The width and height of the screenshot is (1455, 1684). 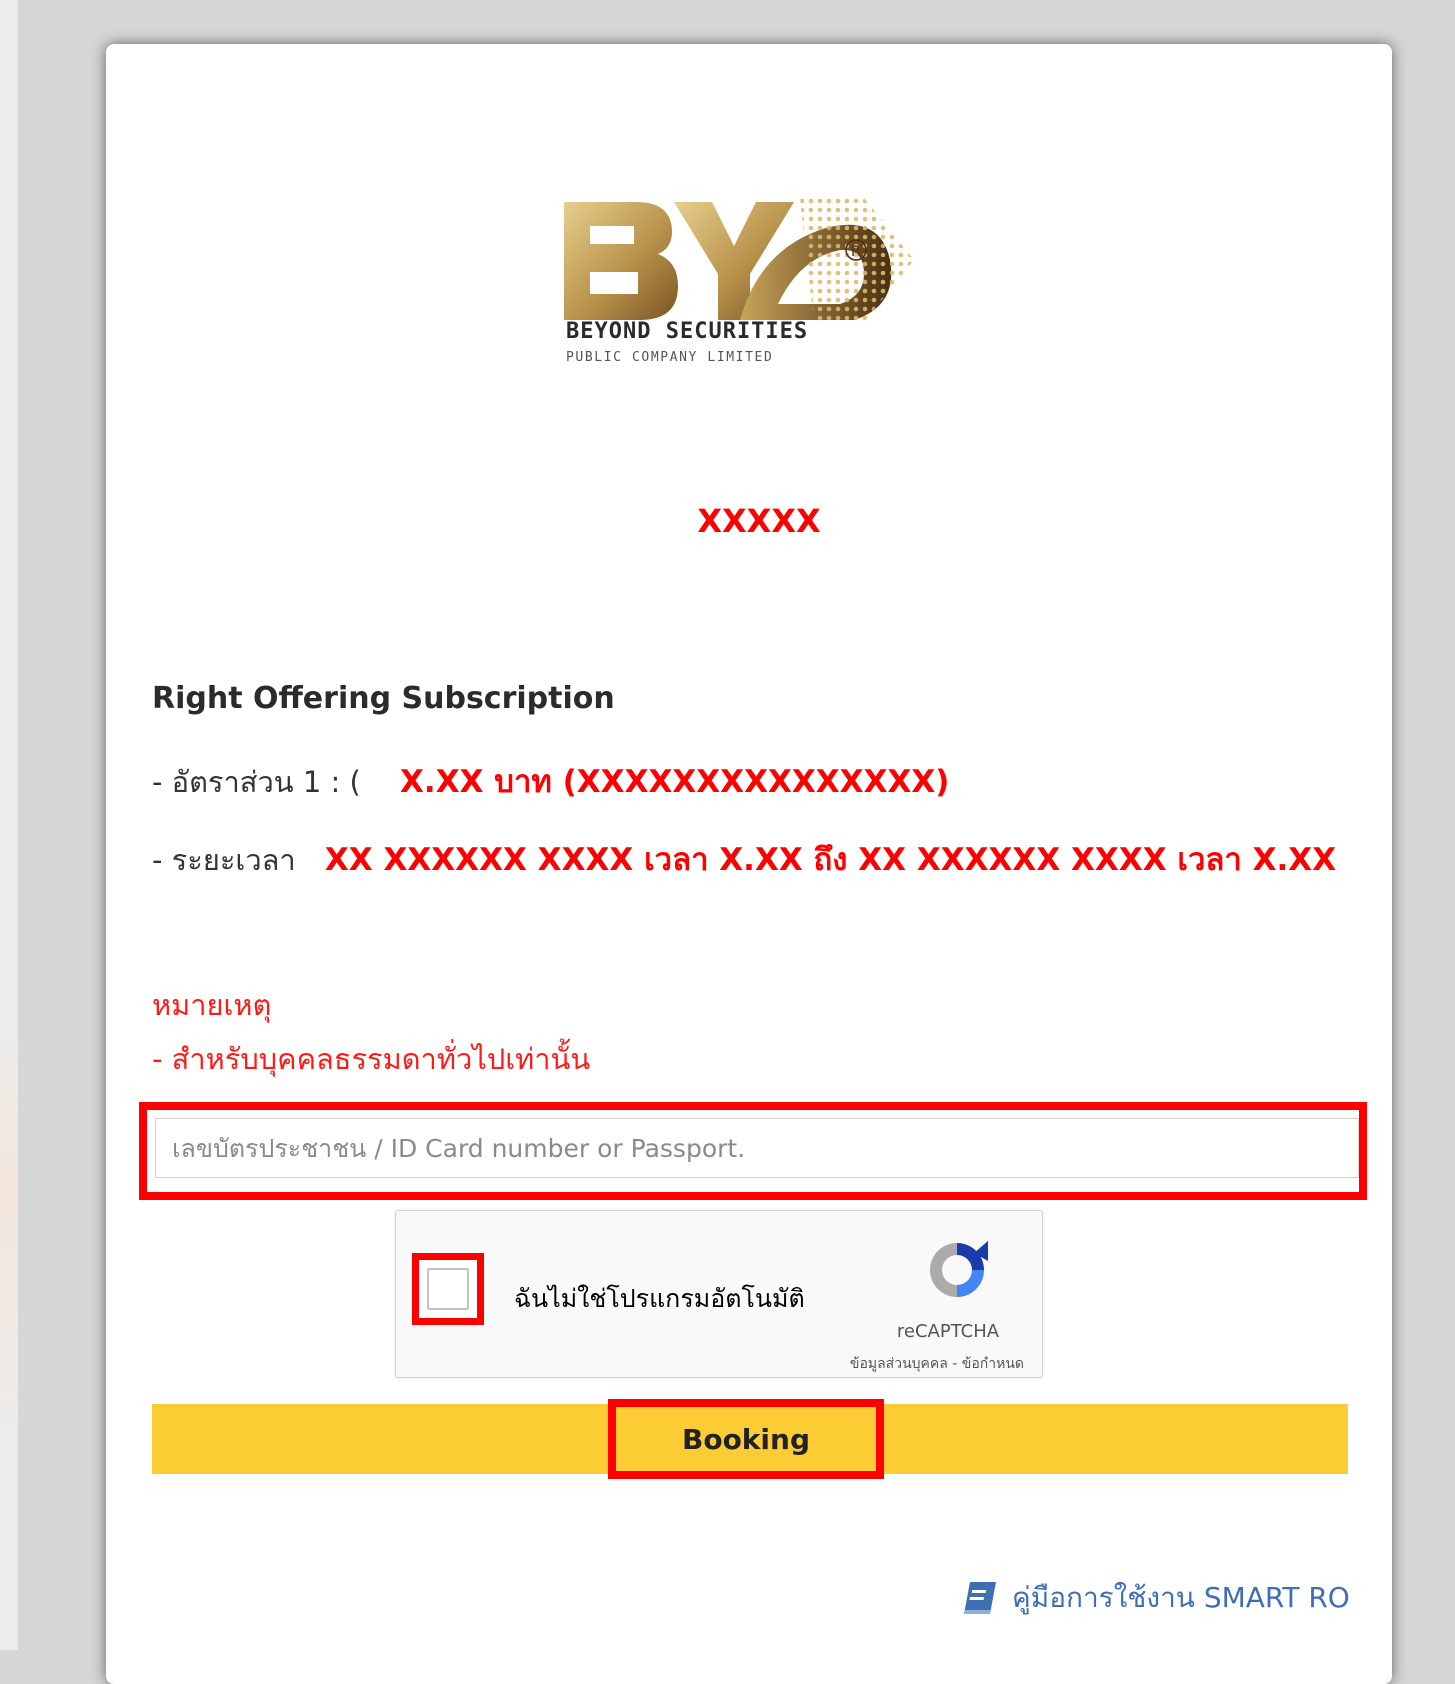 I want to click on brand-subtitle: PUBLIC COMPANY LIMITED, so click(x=670, y=357).